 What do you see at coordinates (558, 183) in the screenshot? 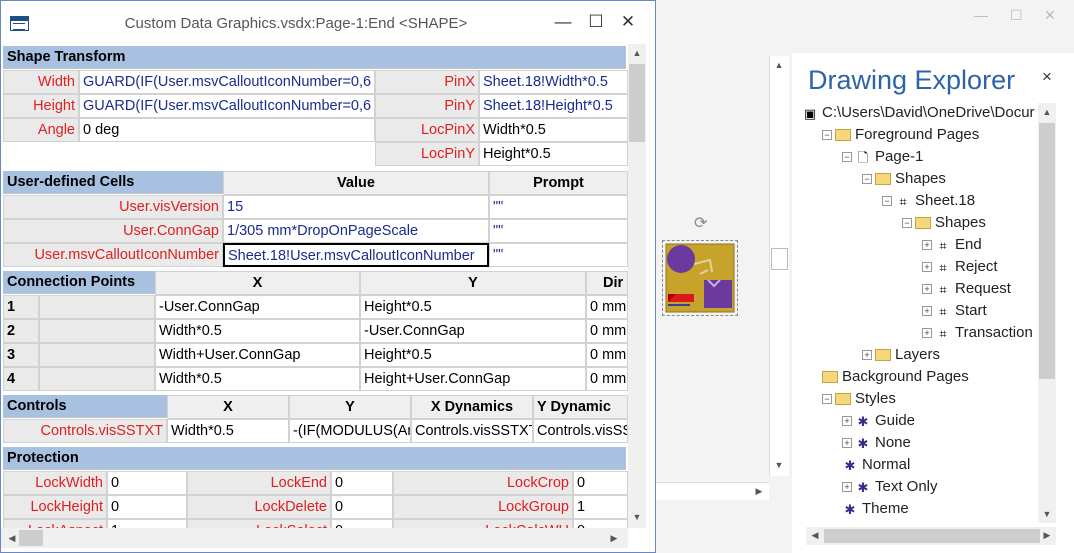
I see `col-header-prompt: Prompt` at bounding box center [558, 183].